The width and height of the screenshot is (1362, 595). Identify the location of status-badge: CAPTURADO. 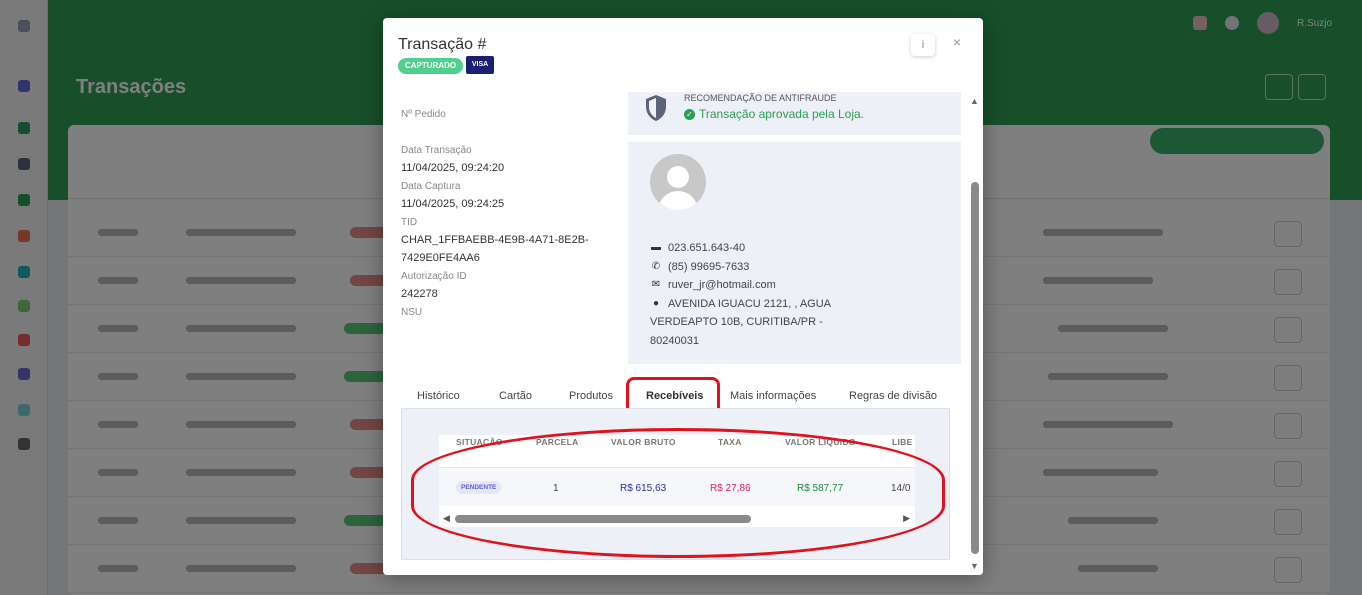
(431, 66).